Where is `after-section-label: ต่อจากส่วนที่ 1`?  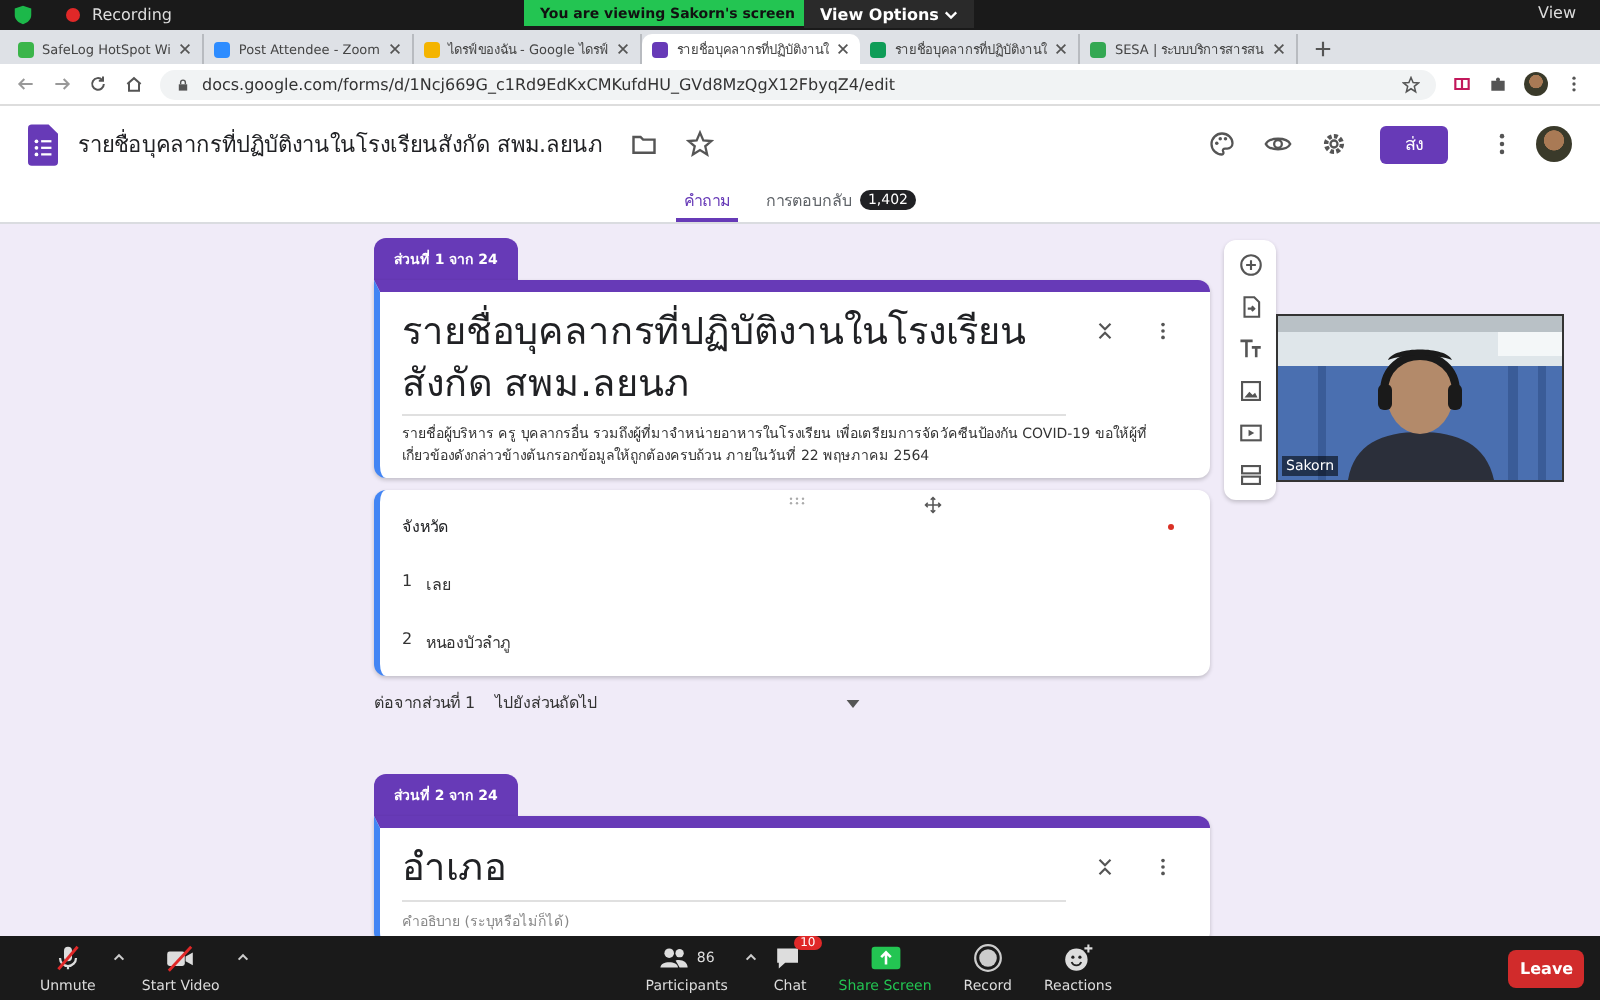
after-section-label: ต่อจากส่วนที่ 1 is located at coordinates (425, 703).